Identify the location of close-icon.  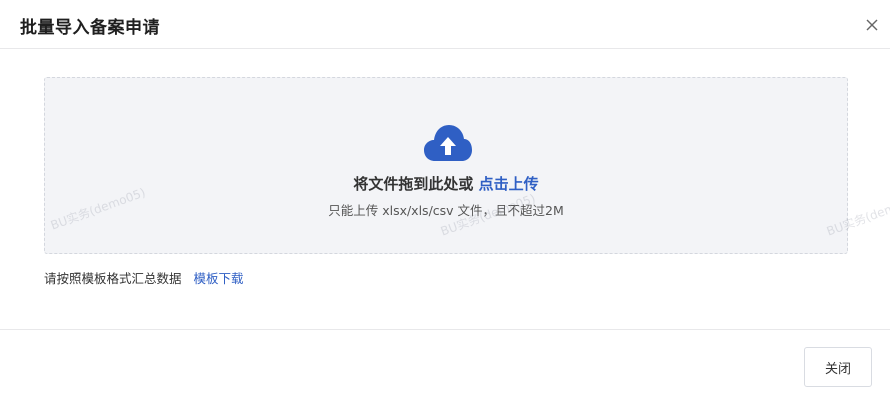
(872, 25).